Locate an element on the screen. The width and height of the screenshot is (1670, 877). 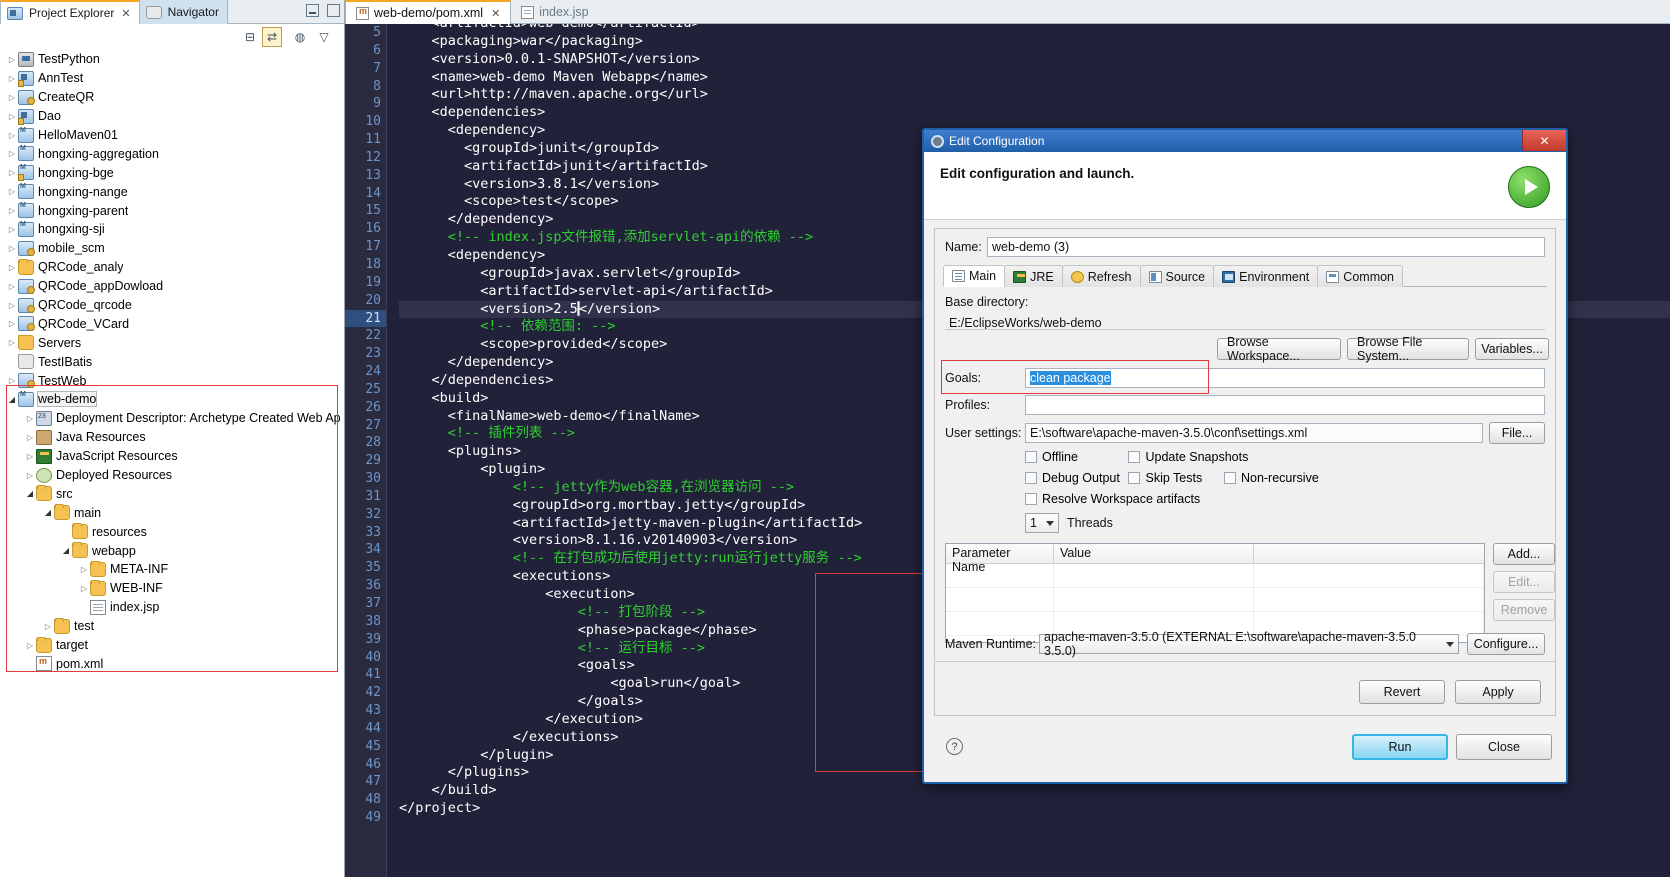
checkbox-debug-output: Debug Output is located at coordinates (1075, 478).